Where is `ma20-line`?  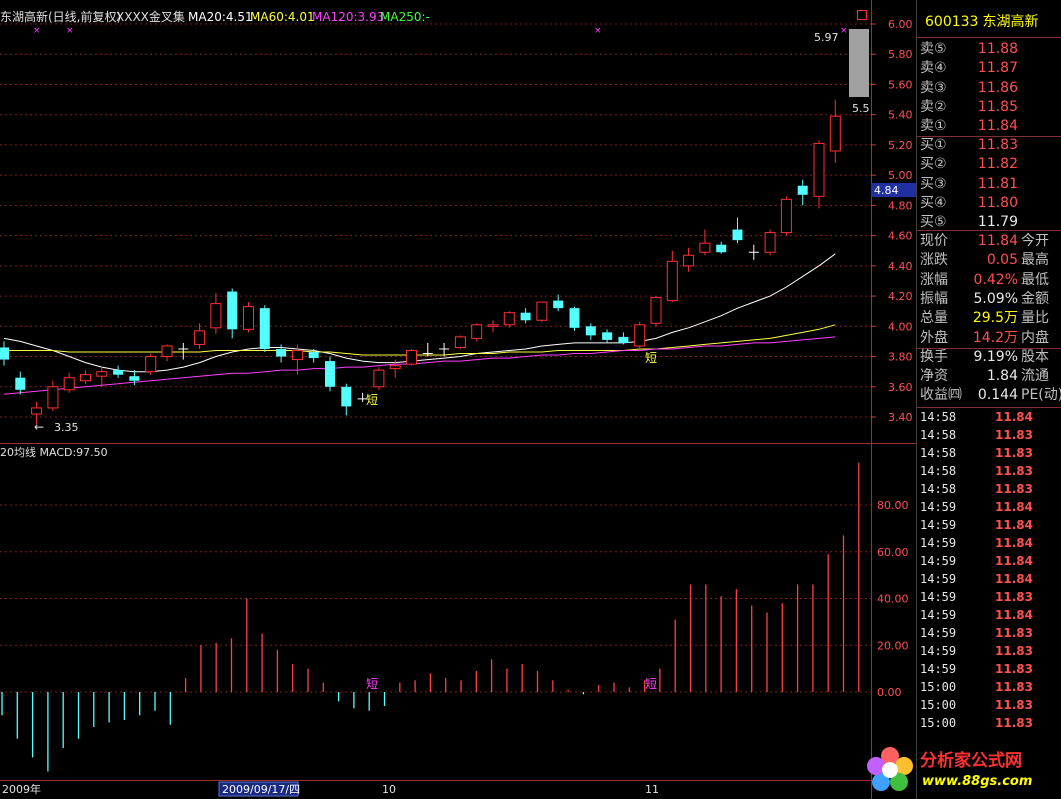
ma20-line is located at coordinates (419, 313).